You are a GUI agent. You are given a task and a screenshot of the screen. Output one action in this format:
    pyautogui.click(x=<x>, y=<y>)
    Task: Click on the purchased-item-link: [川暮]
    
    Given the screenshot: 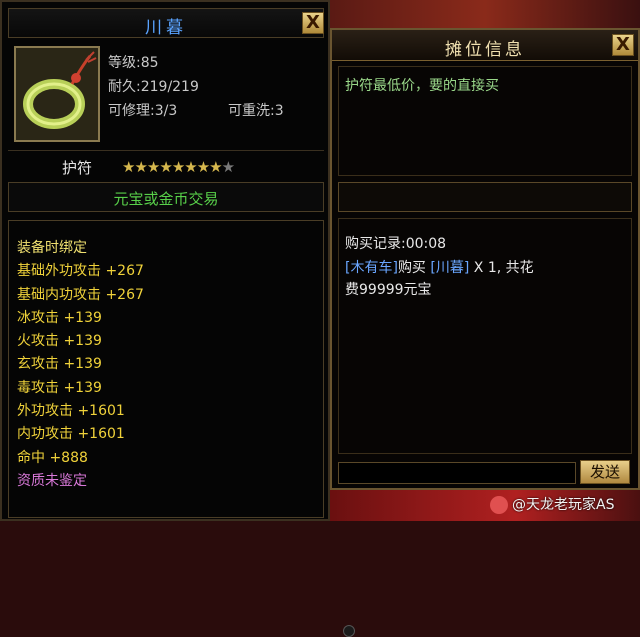 What is the action you would take?
    pyautogui.click(x=449, y=268)
    